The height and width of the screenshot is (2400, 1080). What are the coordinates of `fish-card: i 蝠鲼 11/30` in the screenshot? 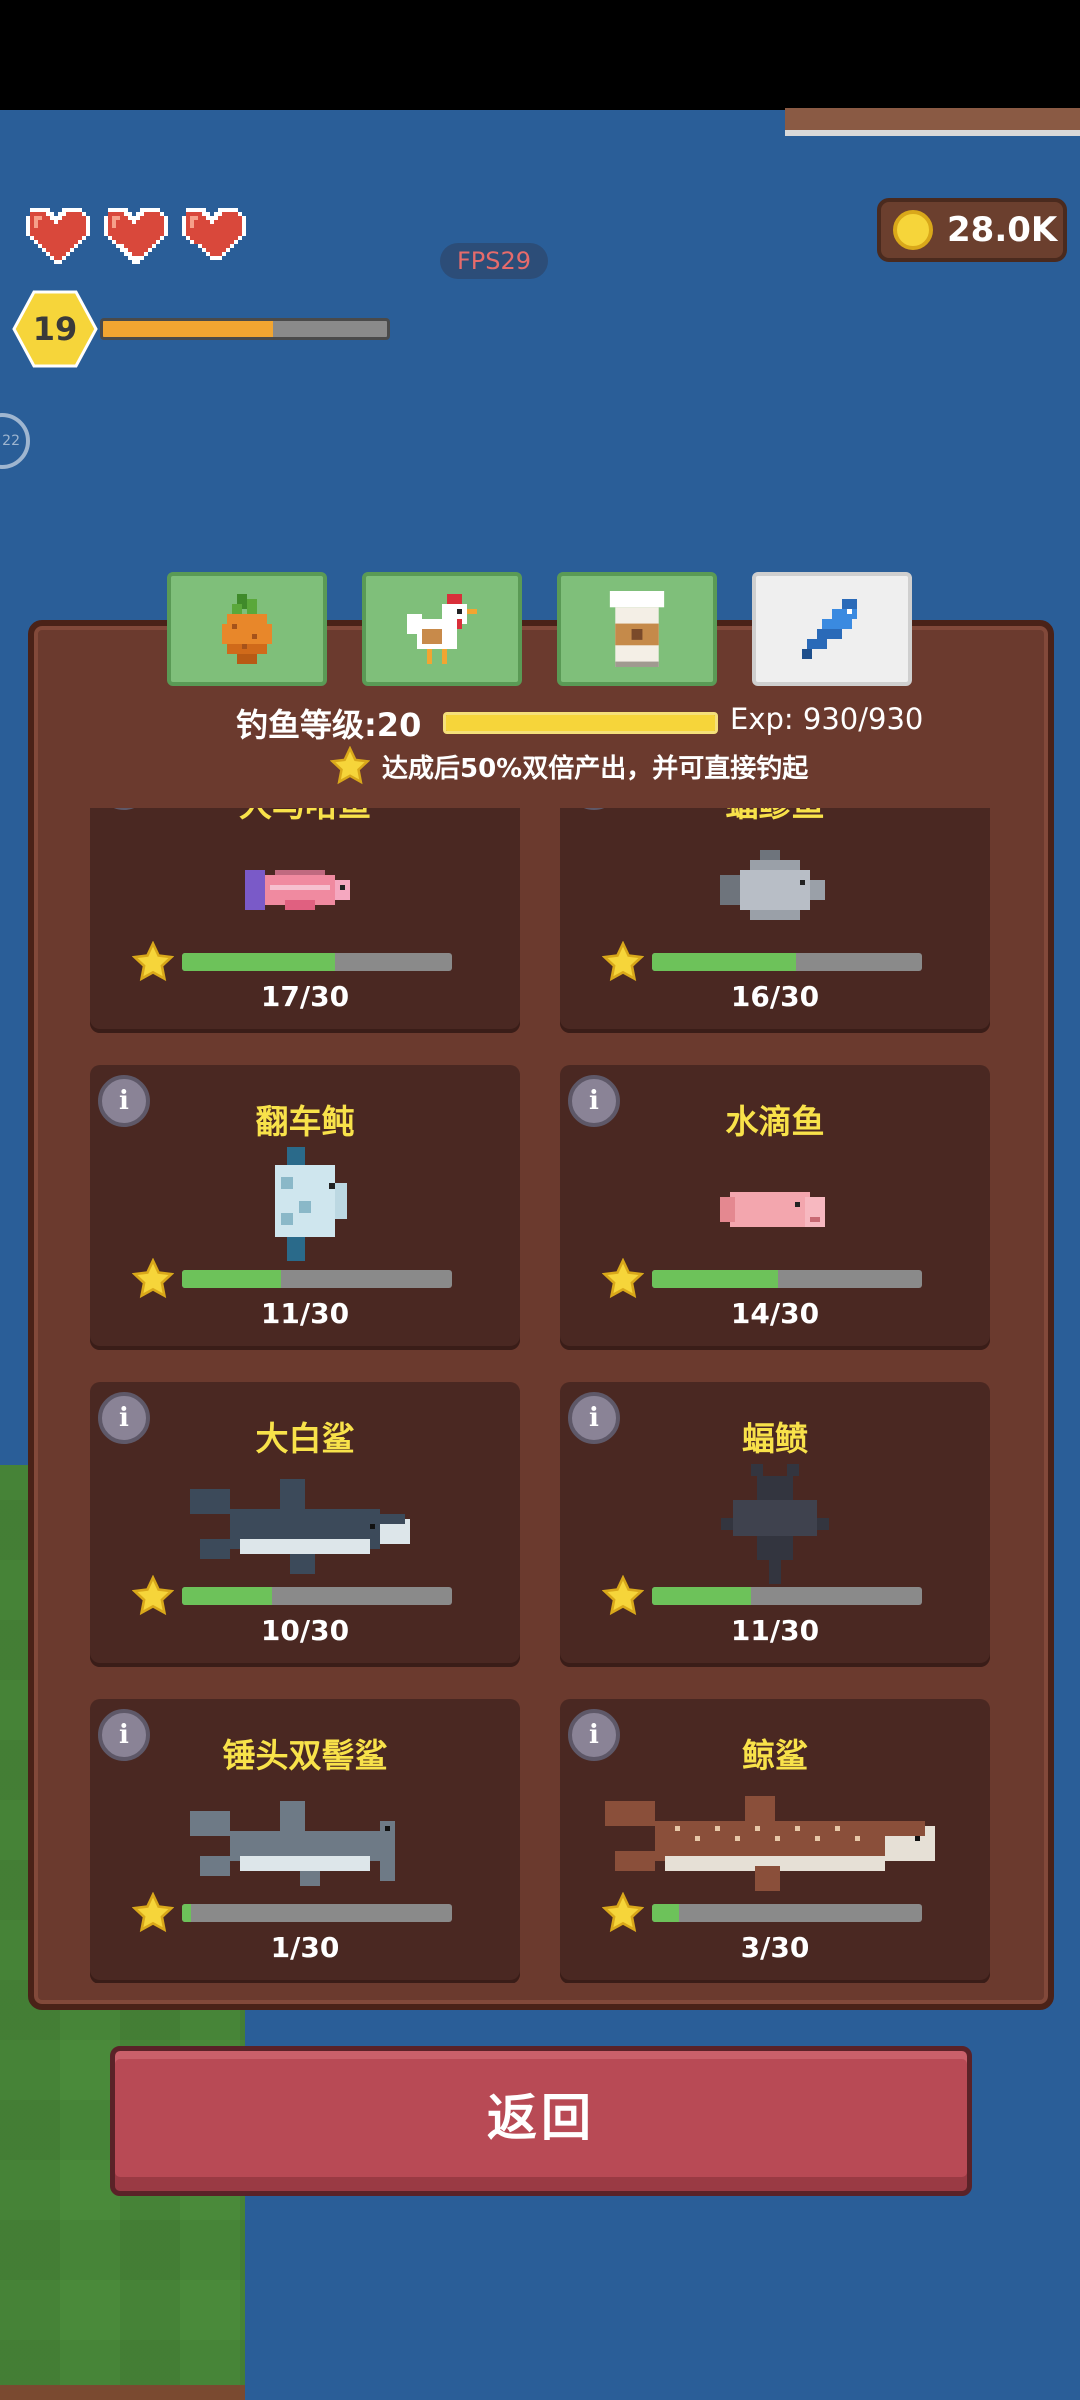 It's located at (775, 1524).